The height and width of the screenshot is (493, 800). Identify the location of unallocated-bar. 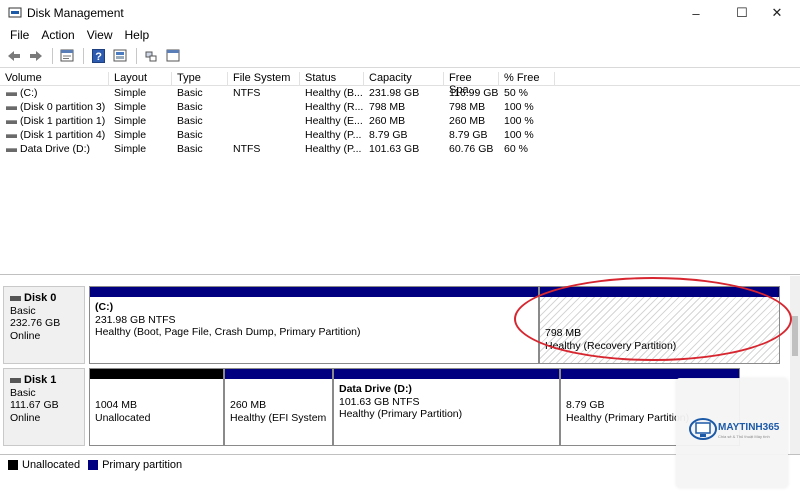
(156, 374).